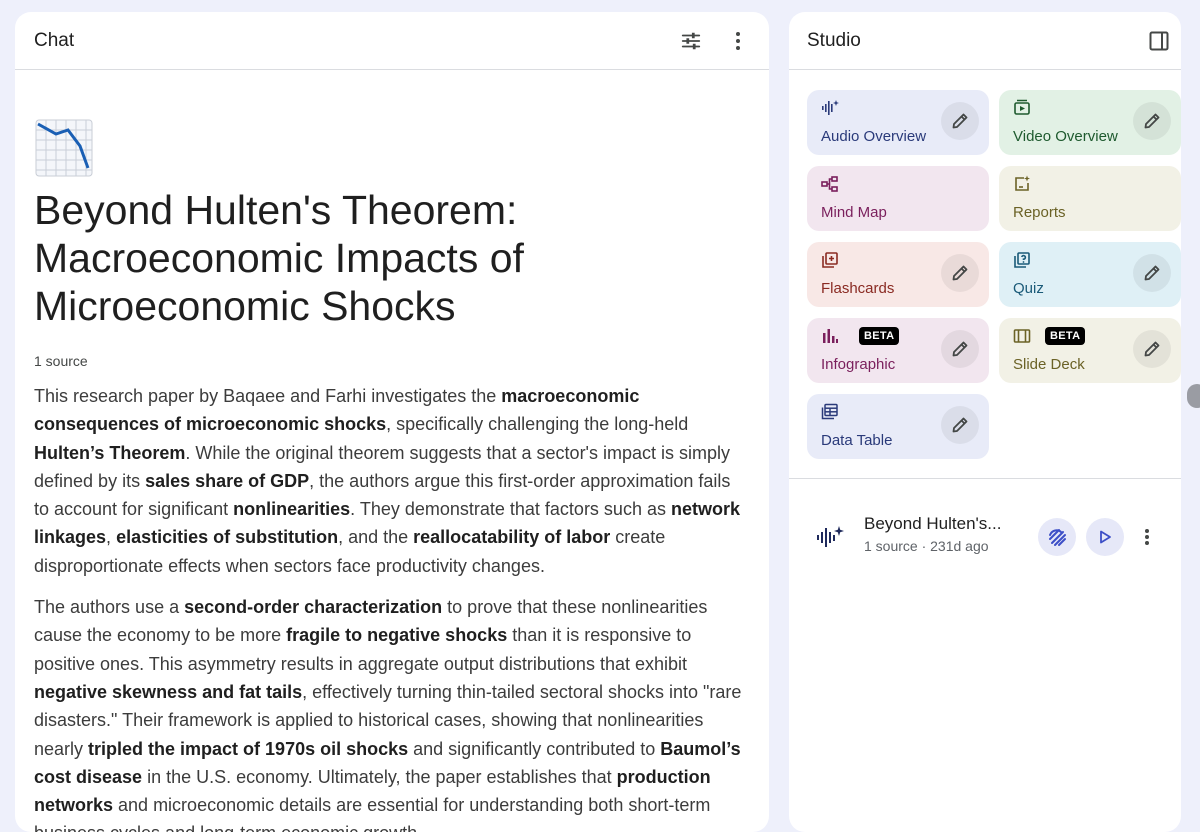 The width and height of the screenshot is (1200, 832). What do you see at coordinates (1022, 184) in the screenshot?
I see `reports-icon` at bounding box center [1022, 184].